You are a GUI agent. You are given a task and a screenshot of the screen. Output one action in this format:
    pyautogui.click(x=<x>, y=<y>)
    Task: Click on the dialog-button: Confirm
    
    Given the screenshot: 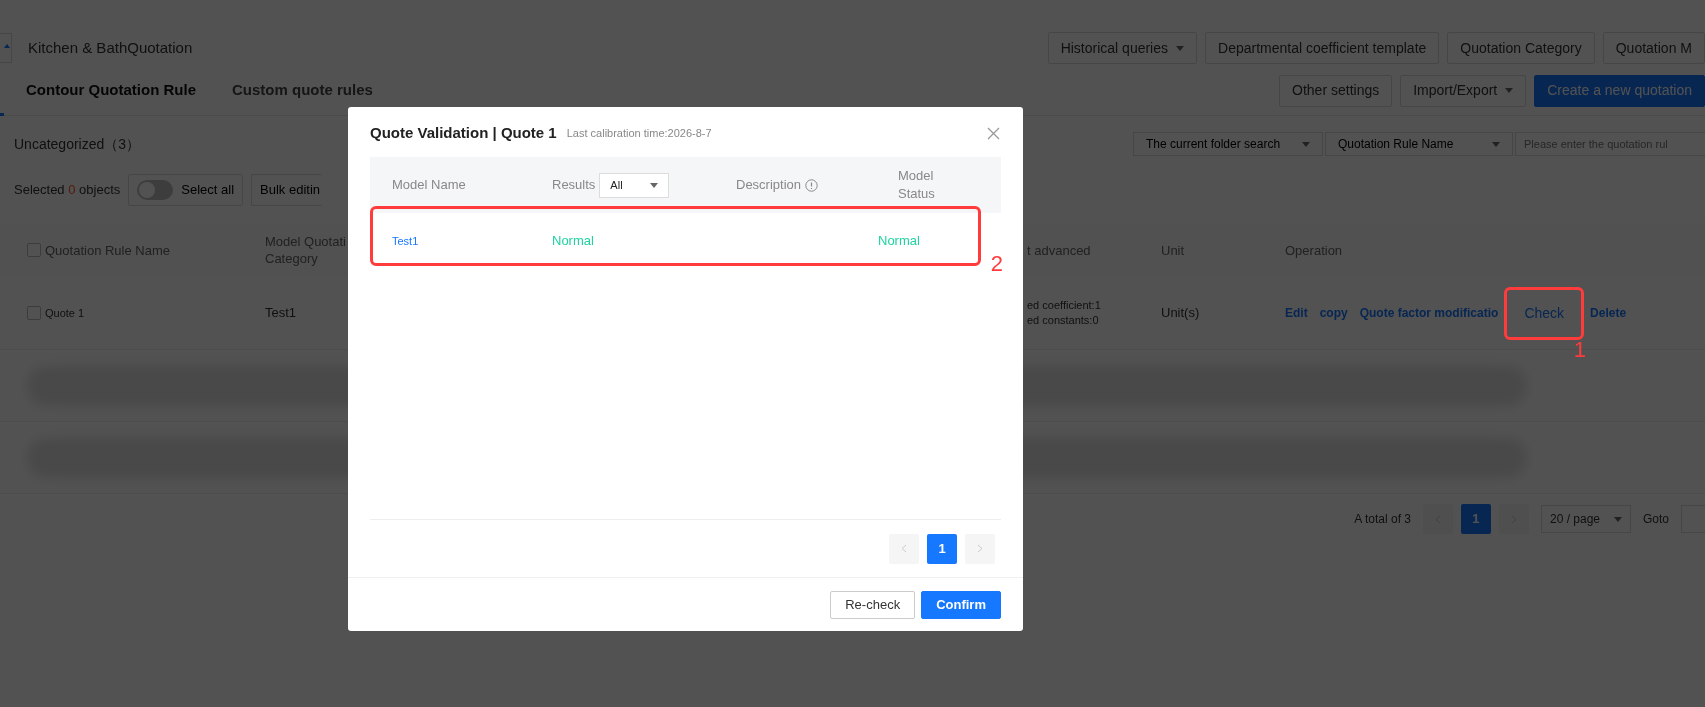 What is the action you would take?
    pyautogui.click(x=961, y=604)
    